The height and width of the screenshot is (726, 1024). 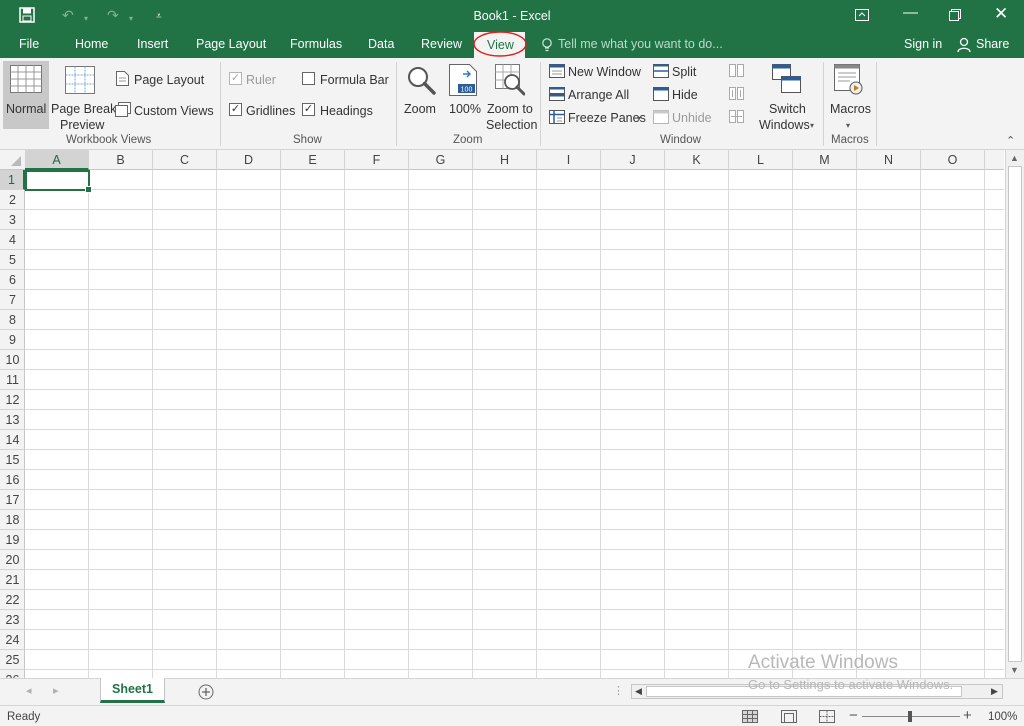 What do you see at coordinates (12, 600) in the screenshot?
I see `row-header: 22` at bounding box center [12, 600].